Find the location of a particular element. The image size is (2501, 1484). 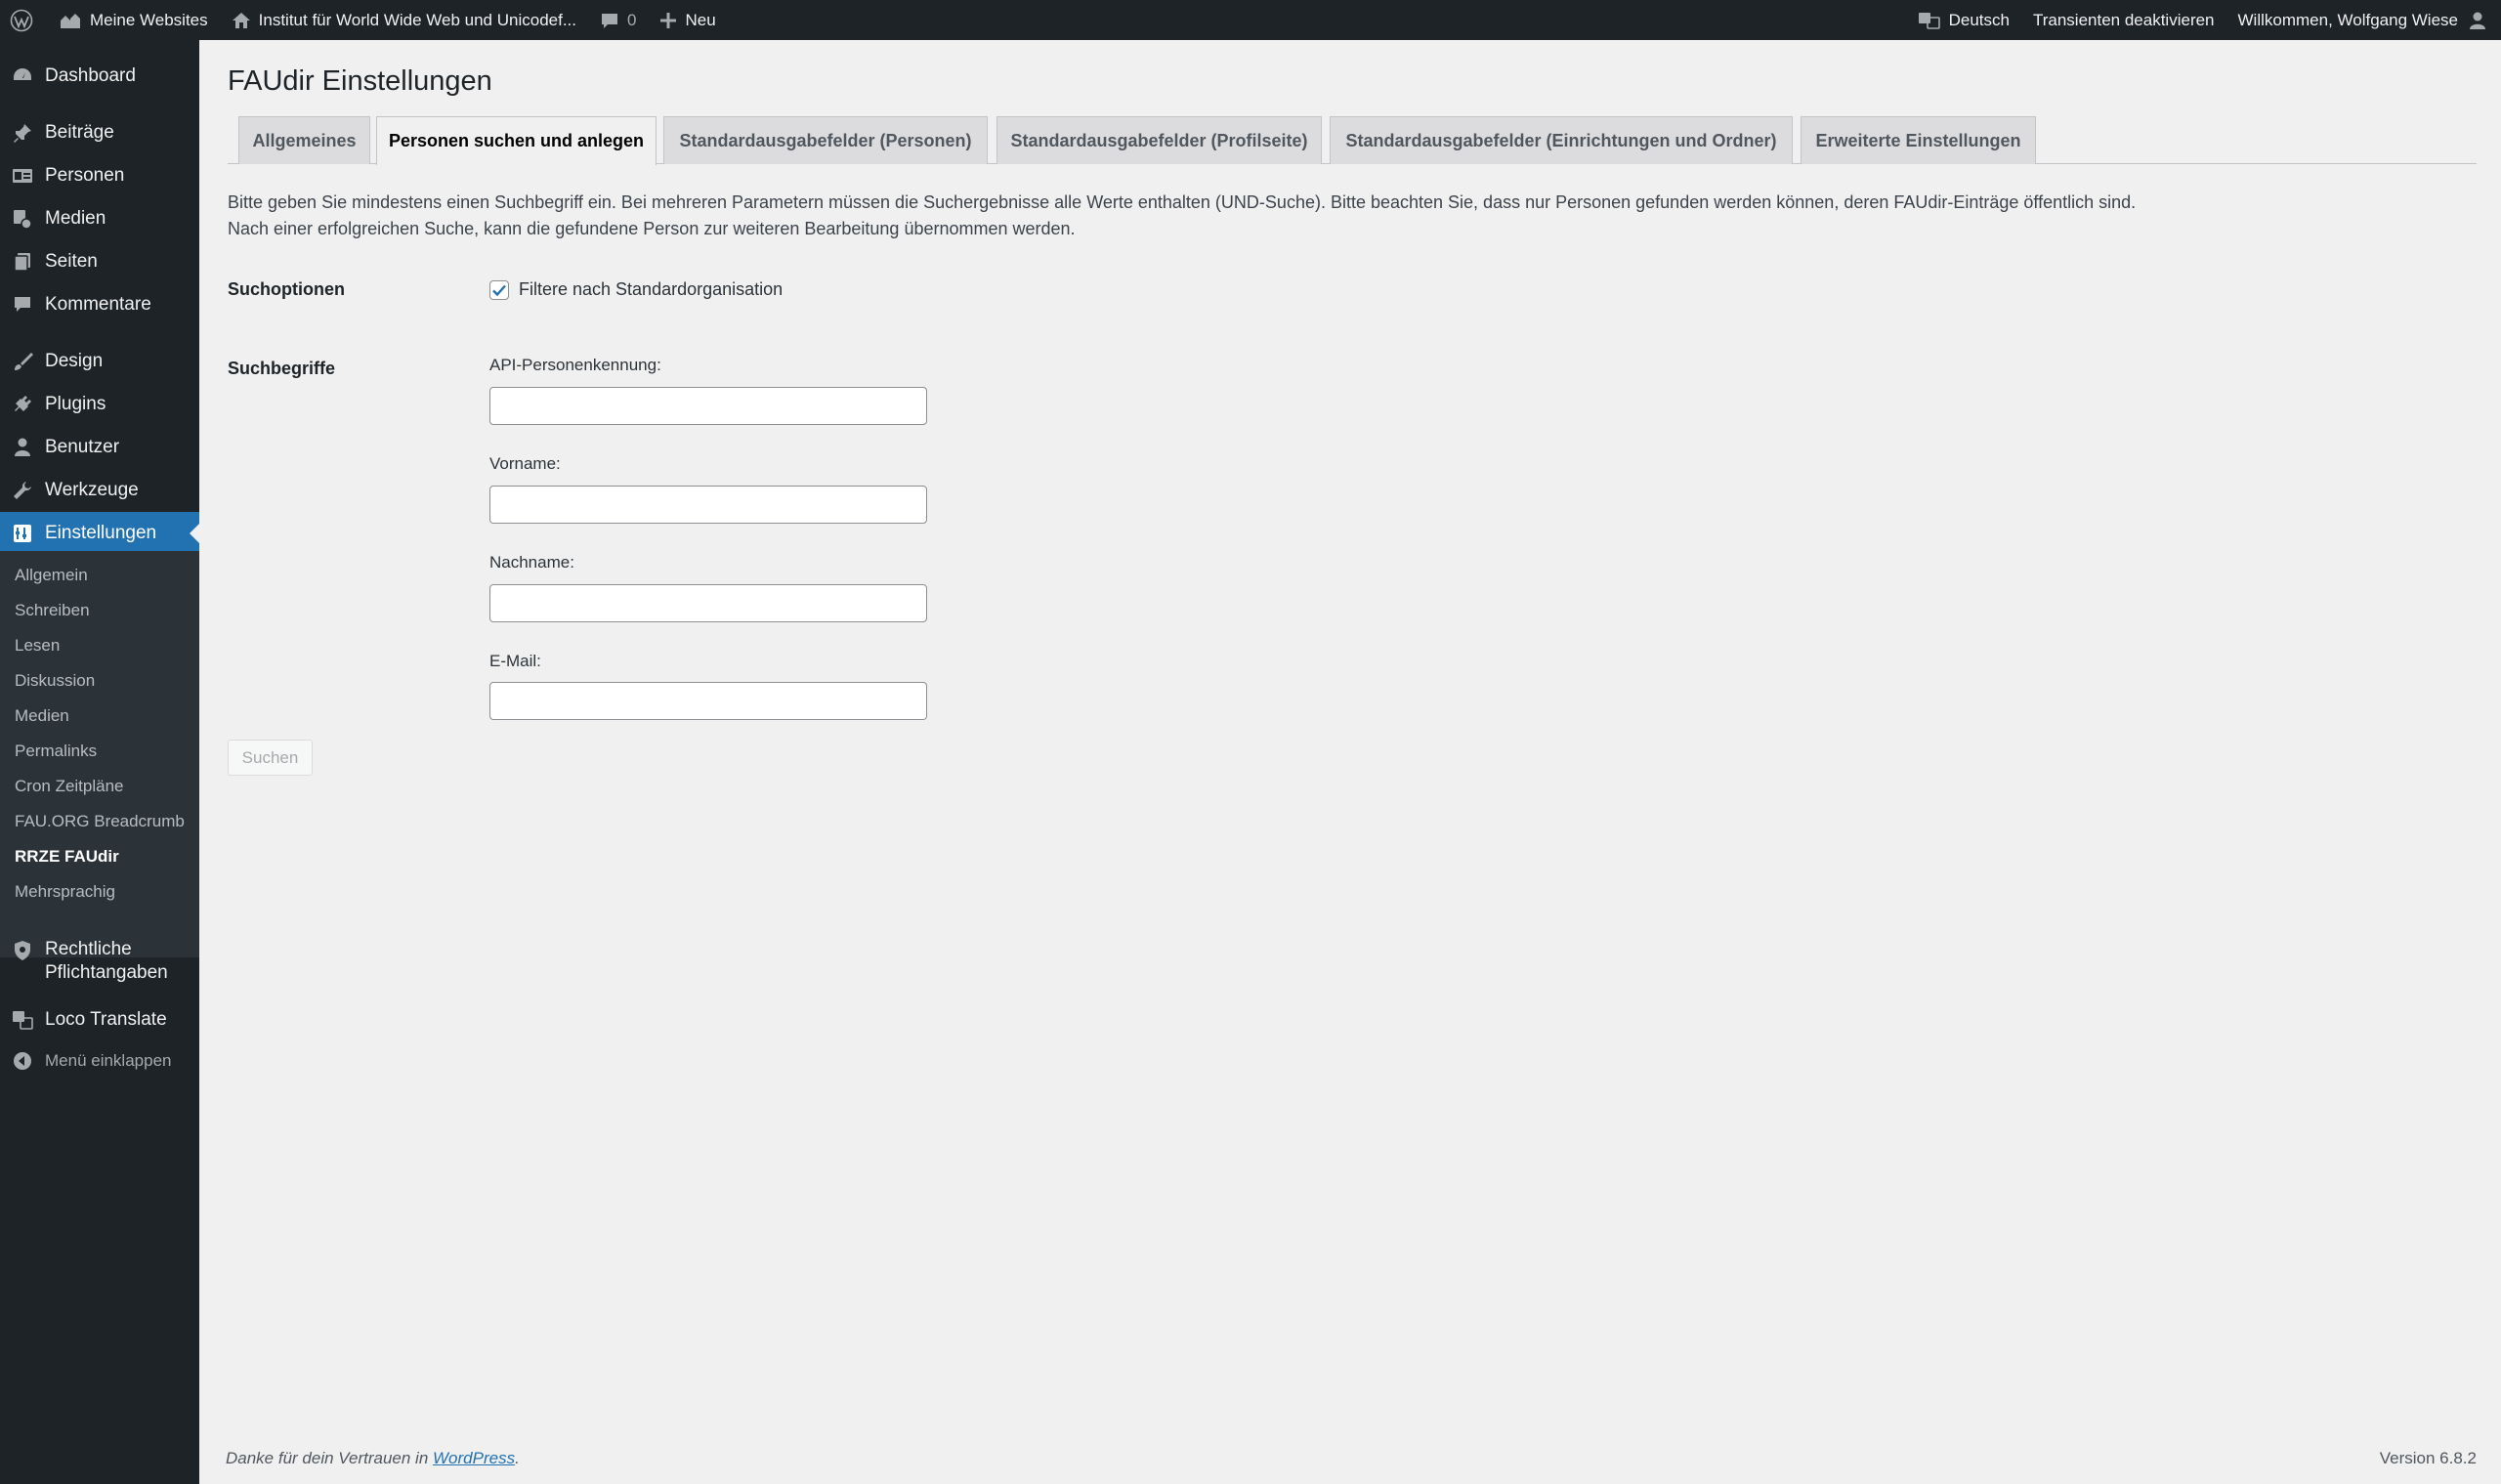

sidebar-item-label: Einstellungen is located at coordinates (101, 533).